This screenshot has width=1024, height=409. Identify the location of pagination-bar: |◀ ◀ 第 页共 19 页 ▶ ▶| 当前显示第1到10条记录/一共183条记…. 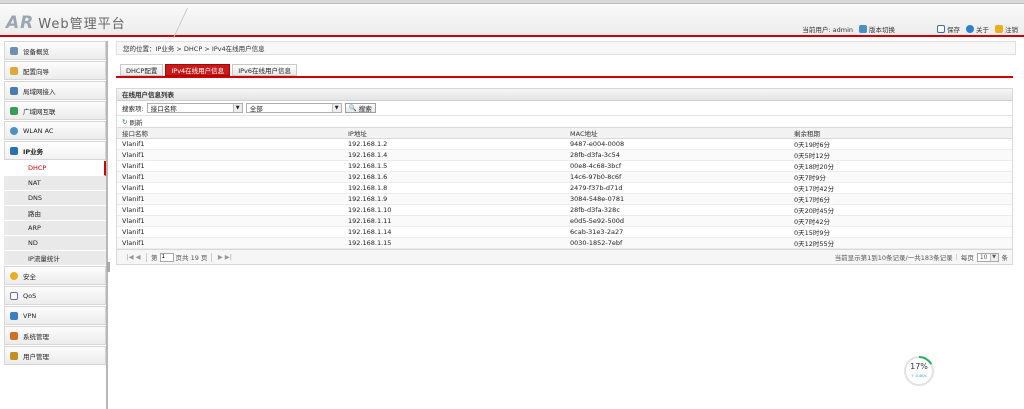
(564, 256).